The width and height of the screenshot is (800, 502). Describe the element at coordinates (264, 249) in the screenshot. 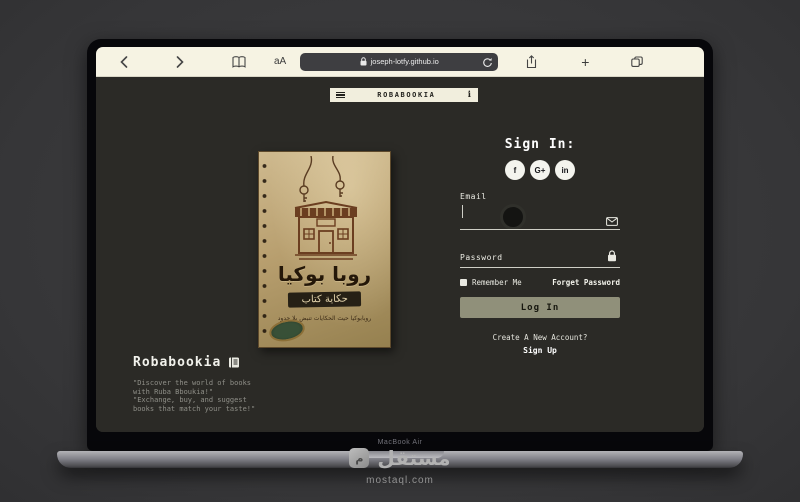

I see `cover-binding-dots` at that location.